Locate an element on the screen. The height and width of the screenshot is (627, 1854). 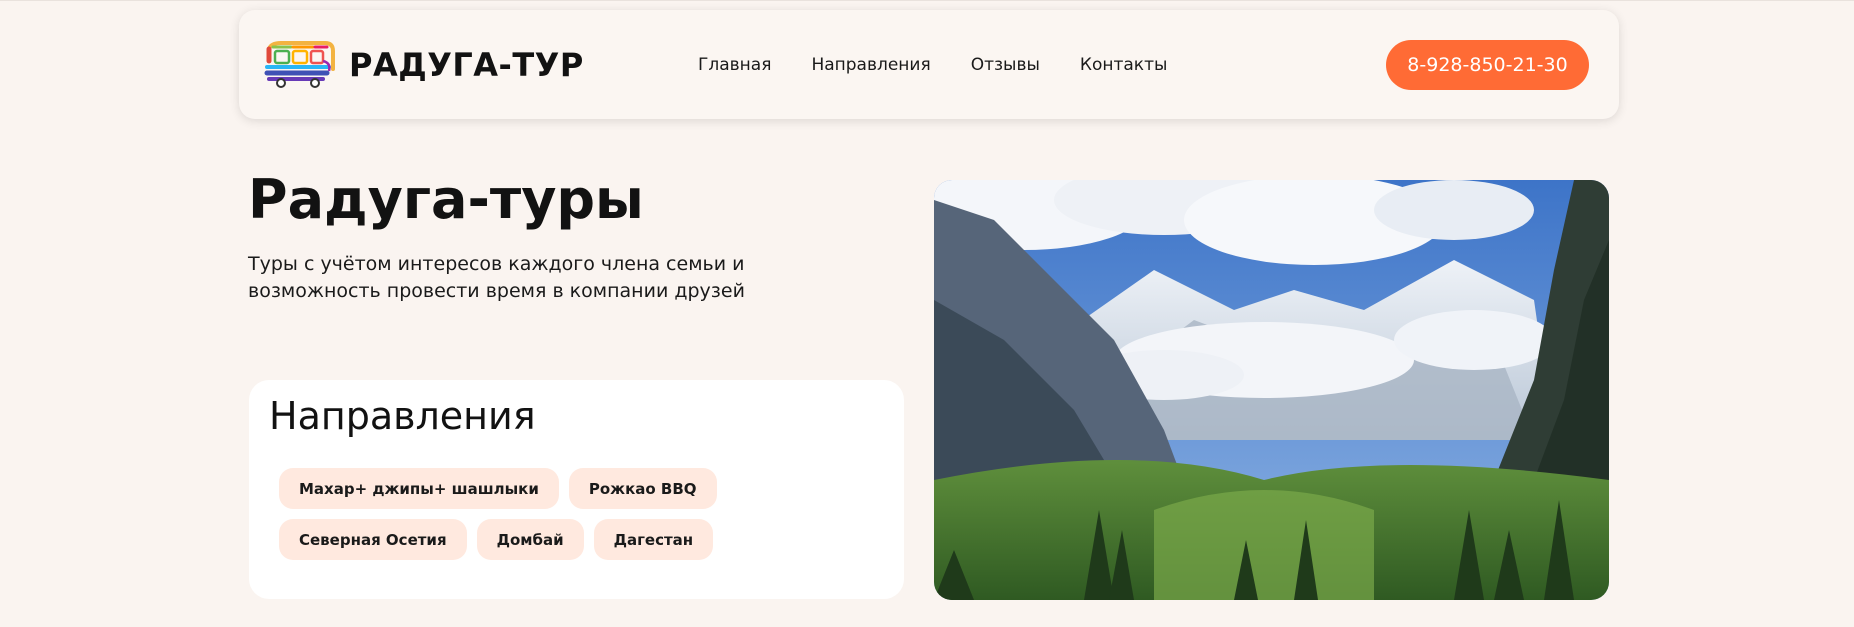
brand-name: РАДУГА-ТУР is located at coordinates (466, 65).